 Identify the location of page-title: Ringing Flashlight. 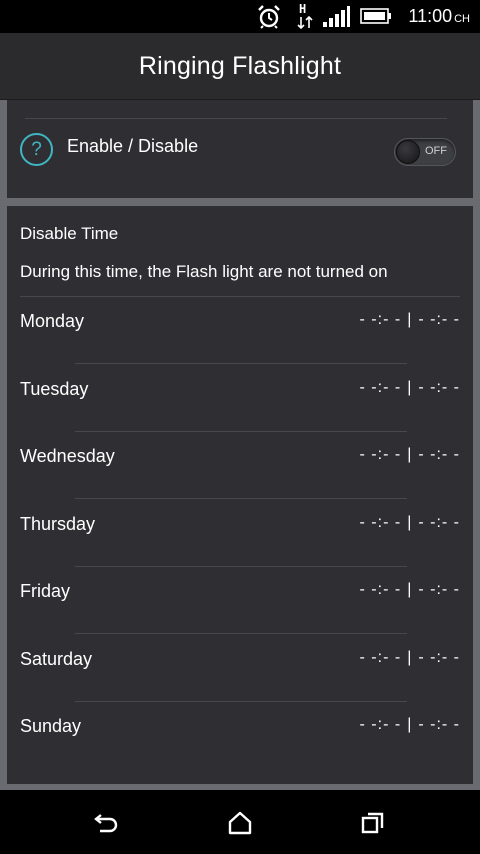
(240, 65).